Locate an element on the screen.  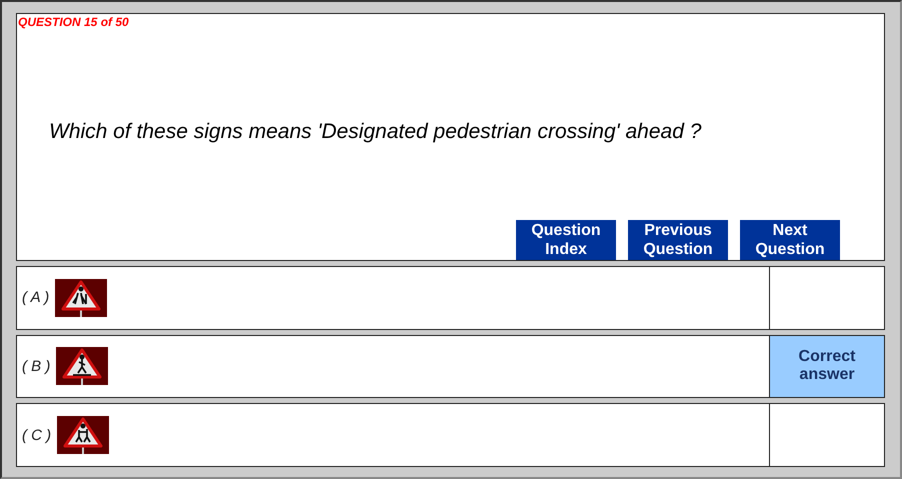
answer-row: ( B ) Correct answer is located at coordinates (450, 366).